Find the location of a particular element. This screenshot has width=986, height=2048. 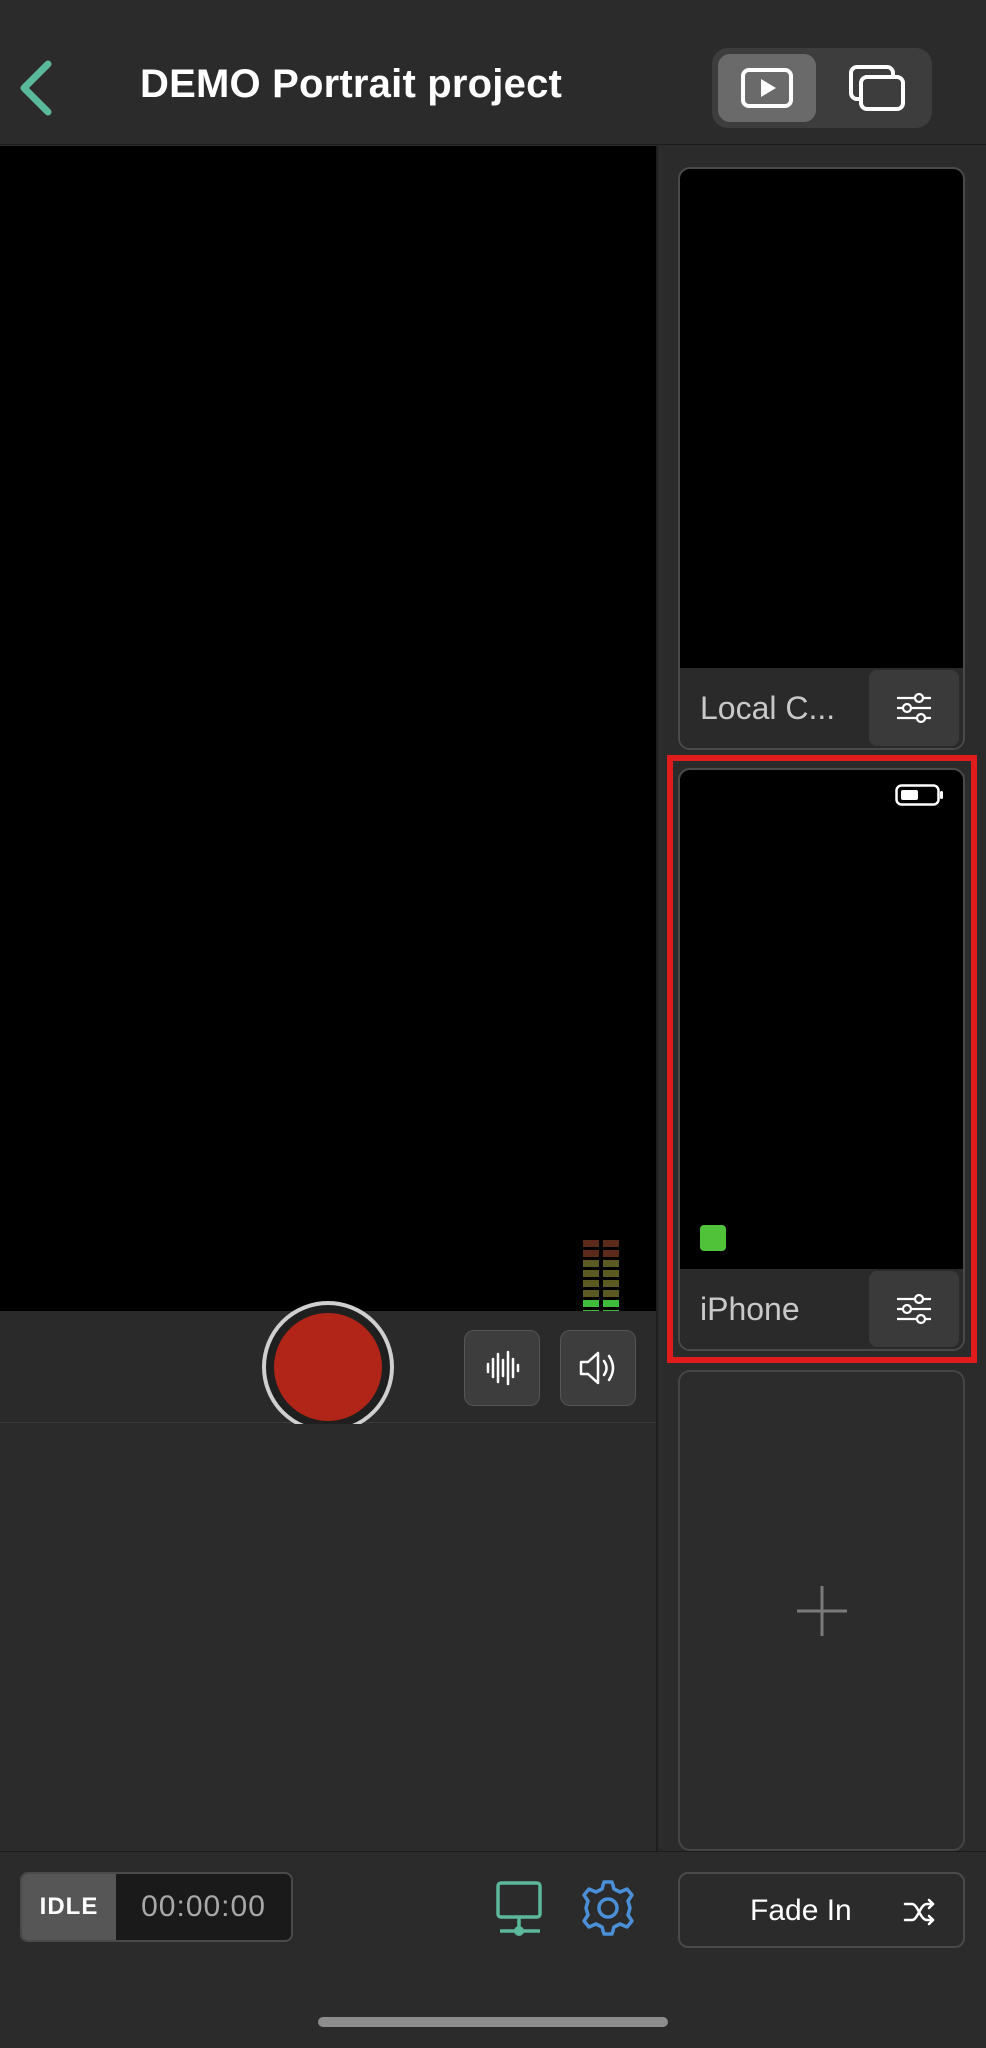

speaker-button is located at coordinates (598, 1368).